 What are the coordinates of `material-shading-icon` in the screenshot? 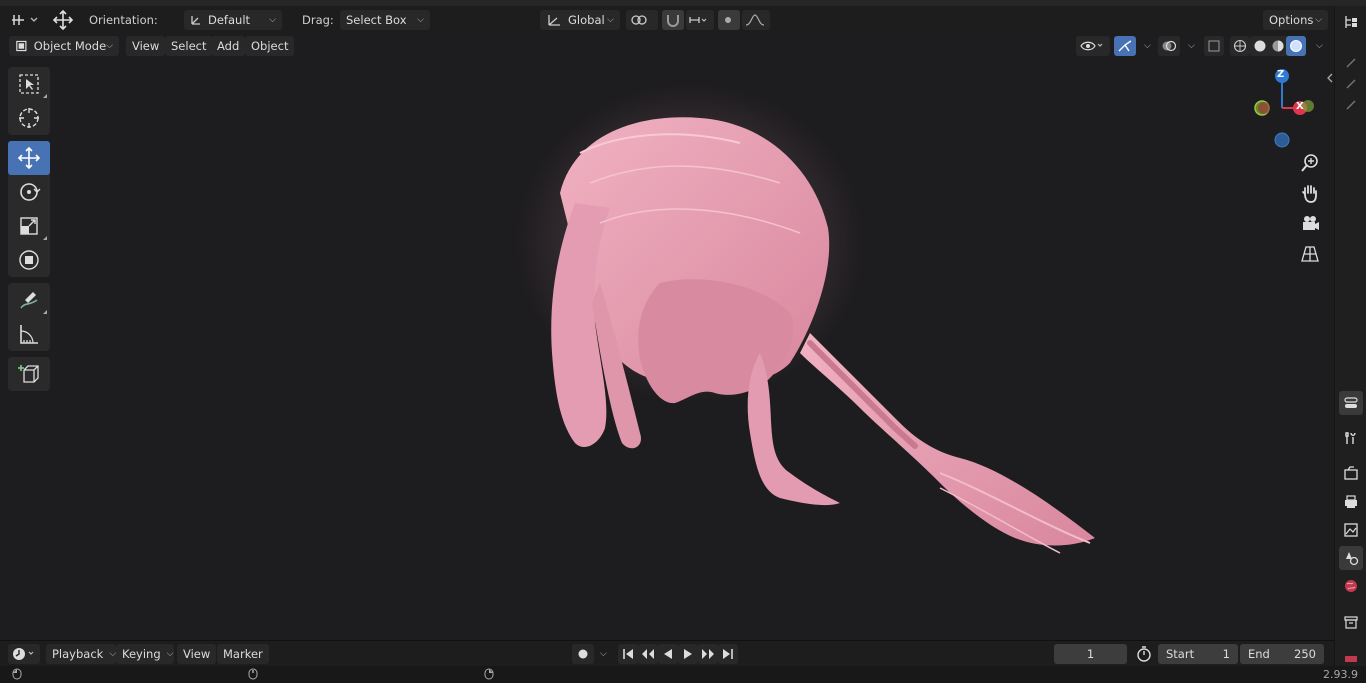 It's located at (1278, 45).